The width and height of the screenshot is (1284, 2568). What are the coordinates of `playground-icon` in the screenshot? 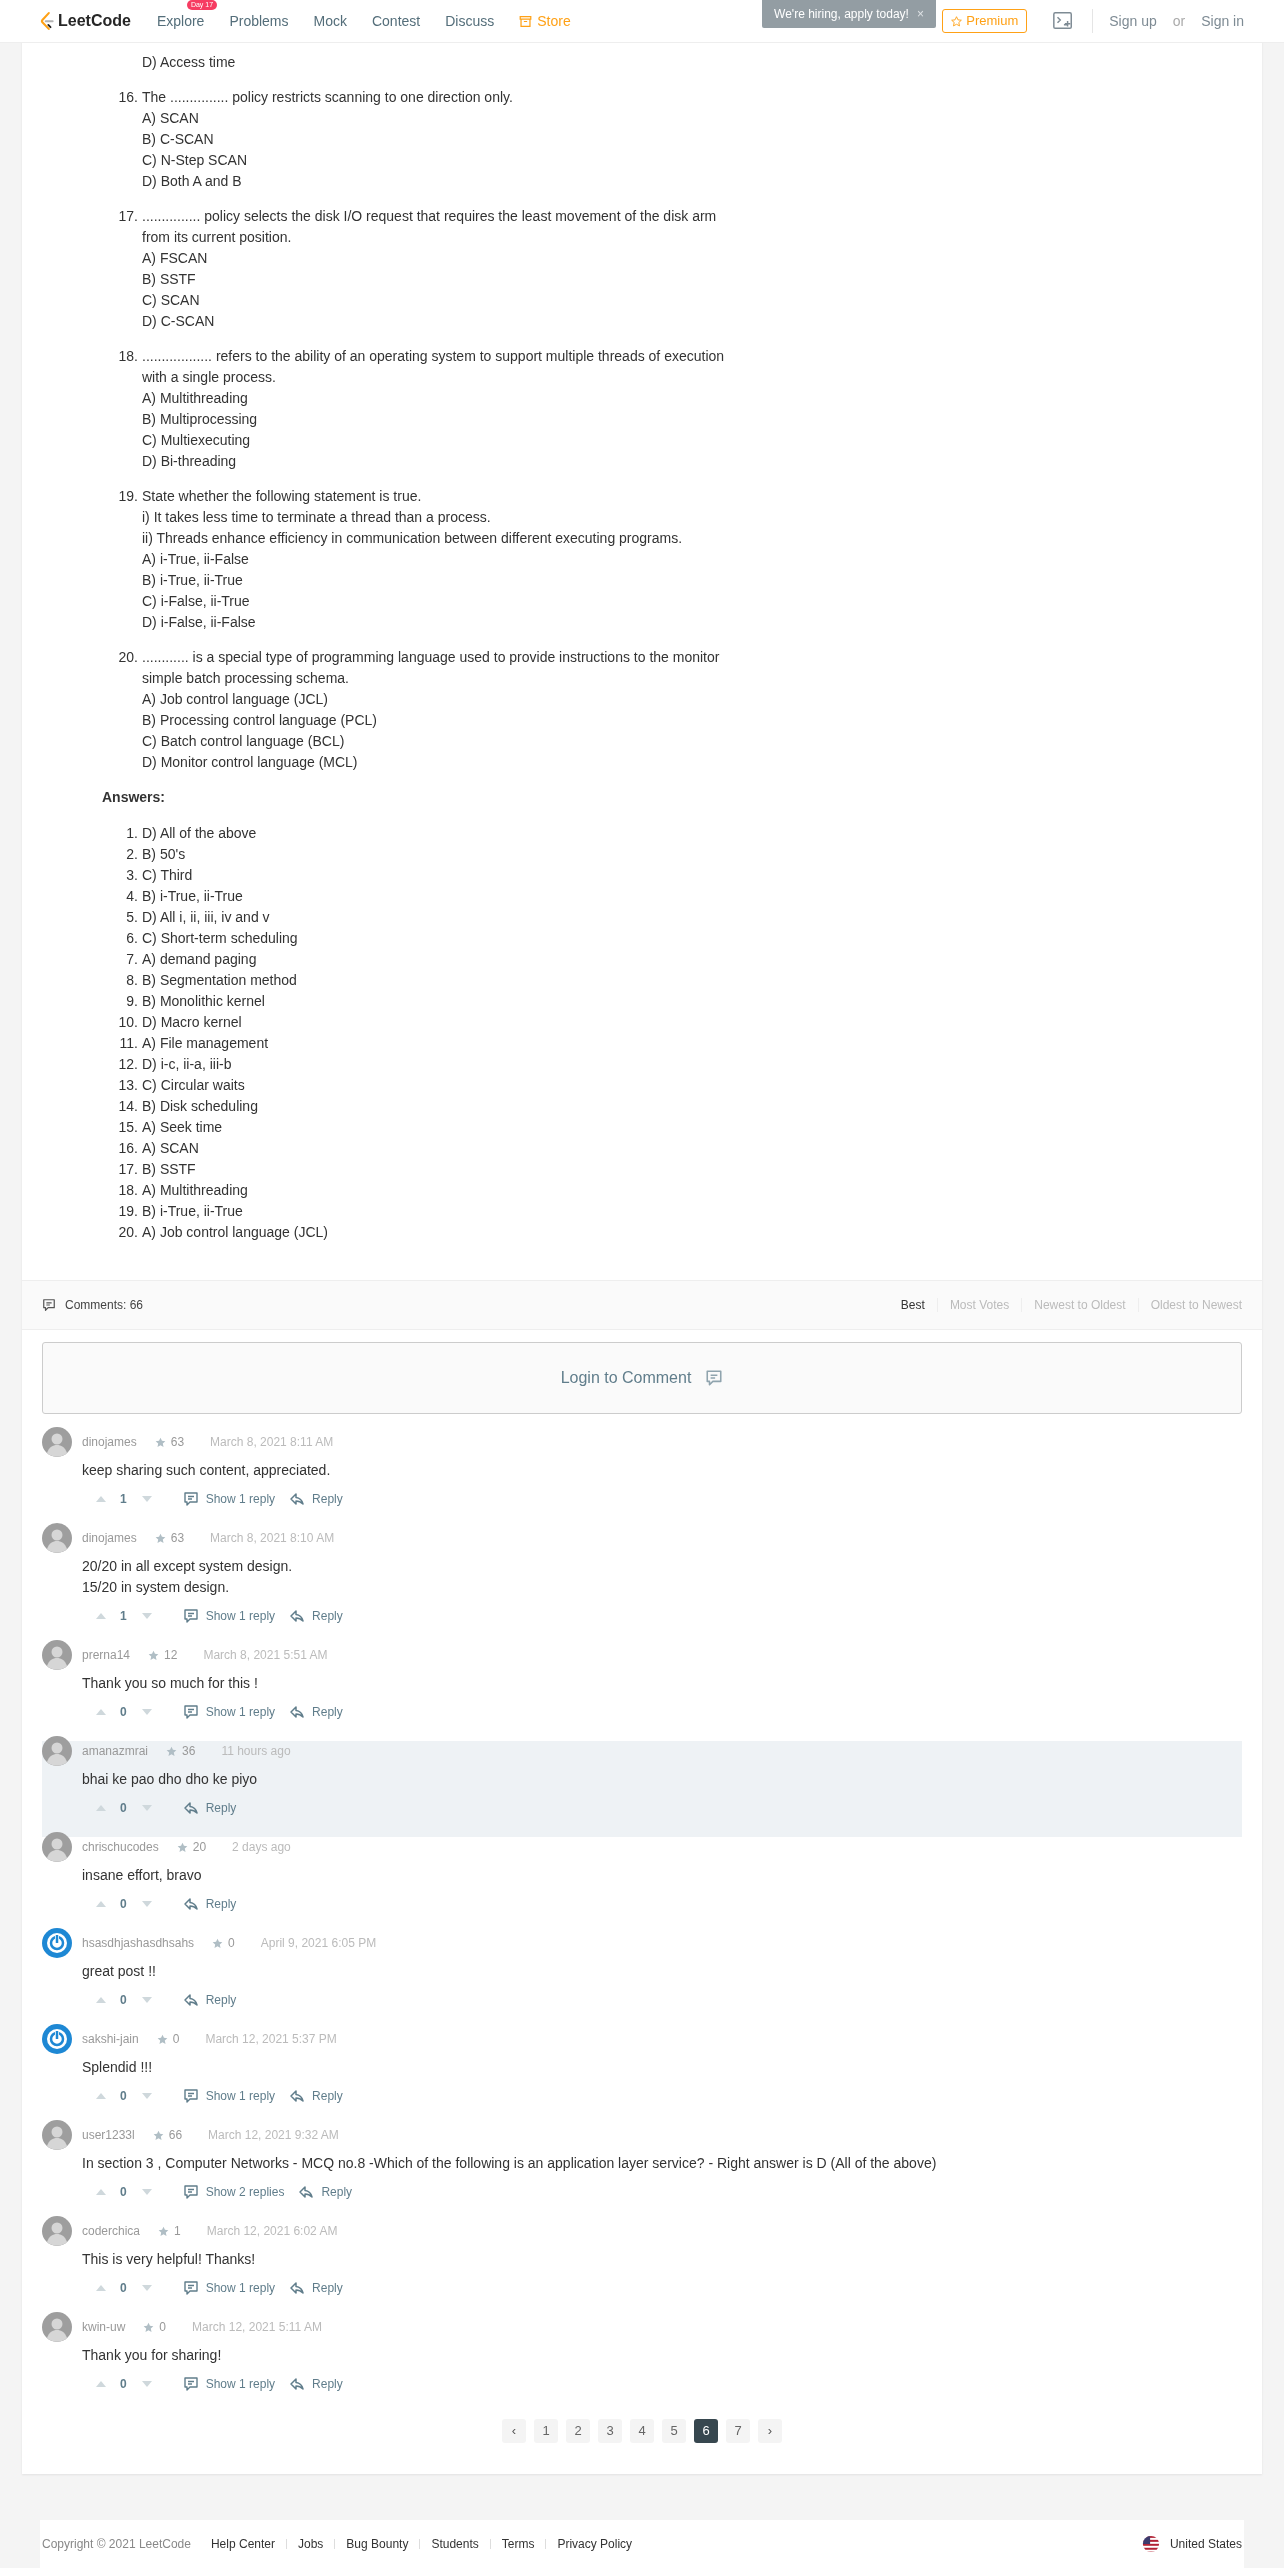 It's located at (1063, 21).